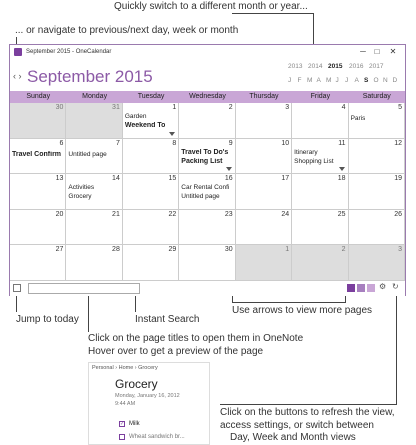  I want to click on calendar-day-cell: 24, so click(264, 227).